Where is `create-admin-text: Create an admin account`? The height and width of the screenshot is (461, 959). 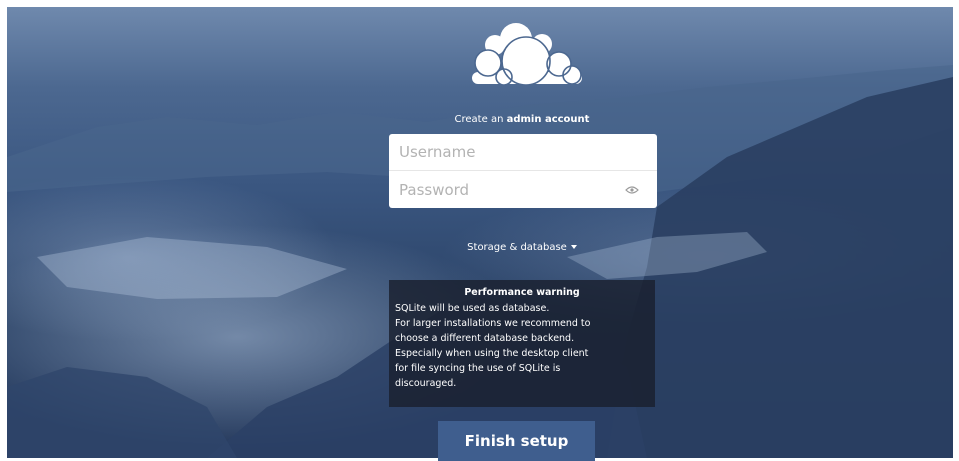 create-admin-text: Create an admin account is located at coordinates (522, 120).